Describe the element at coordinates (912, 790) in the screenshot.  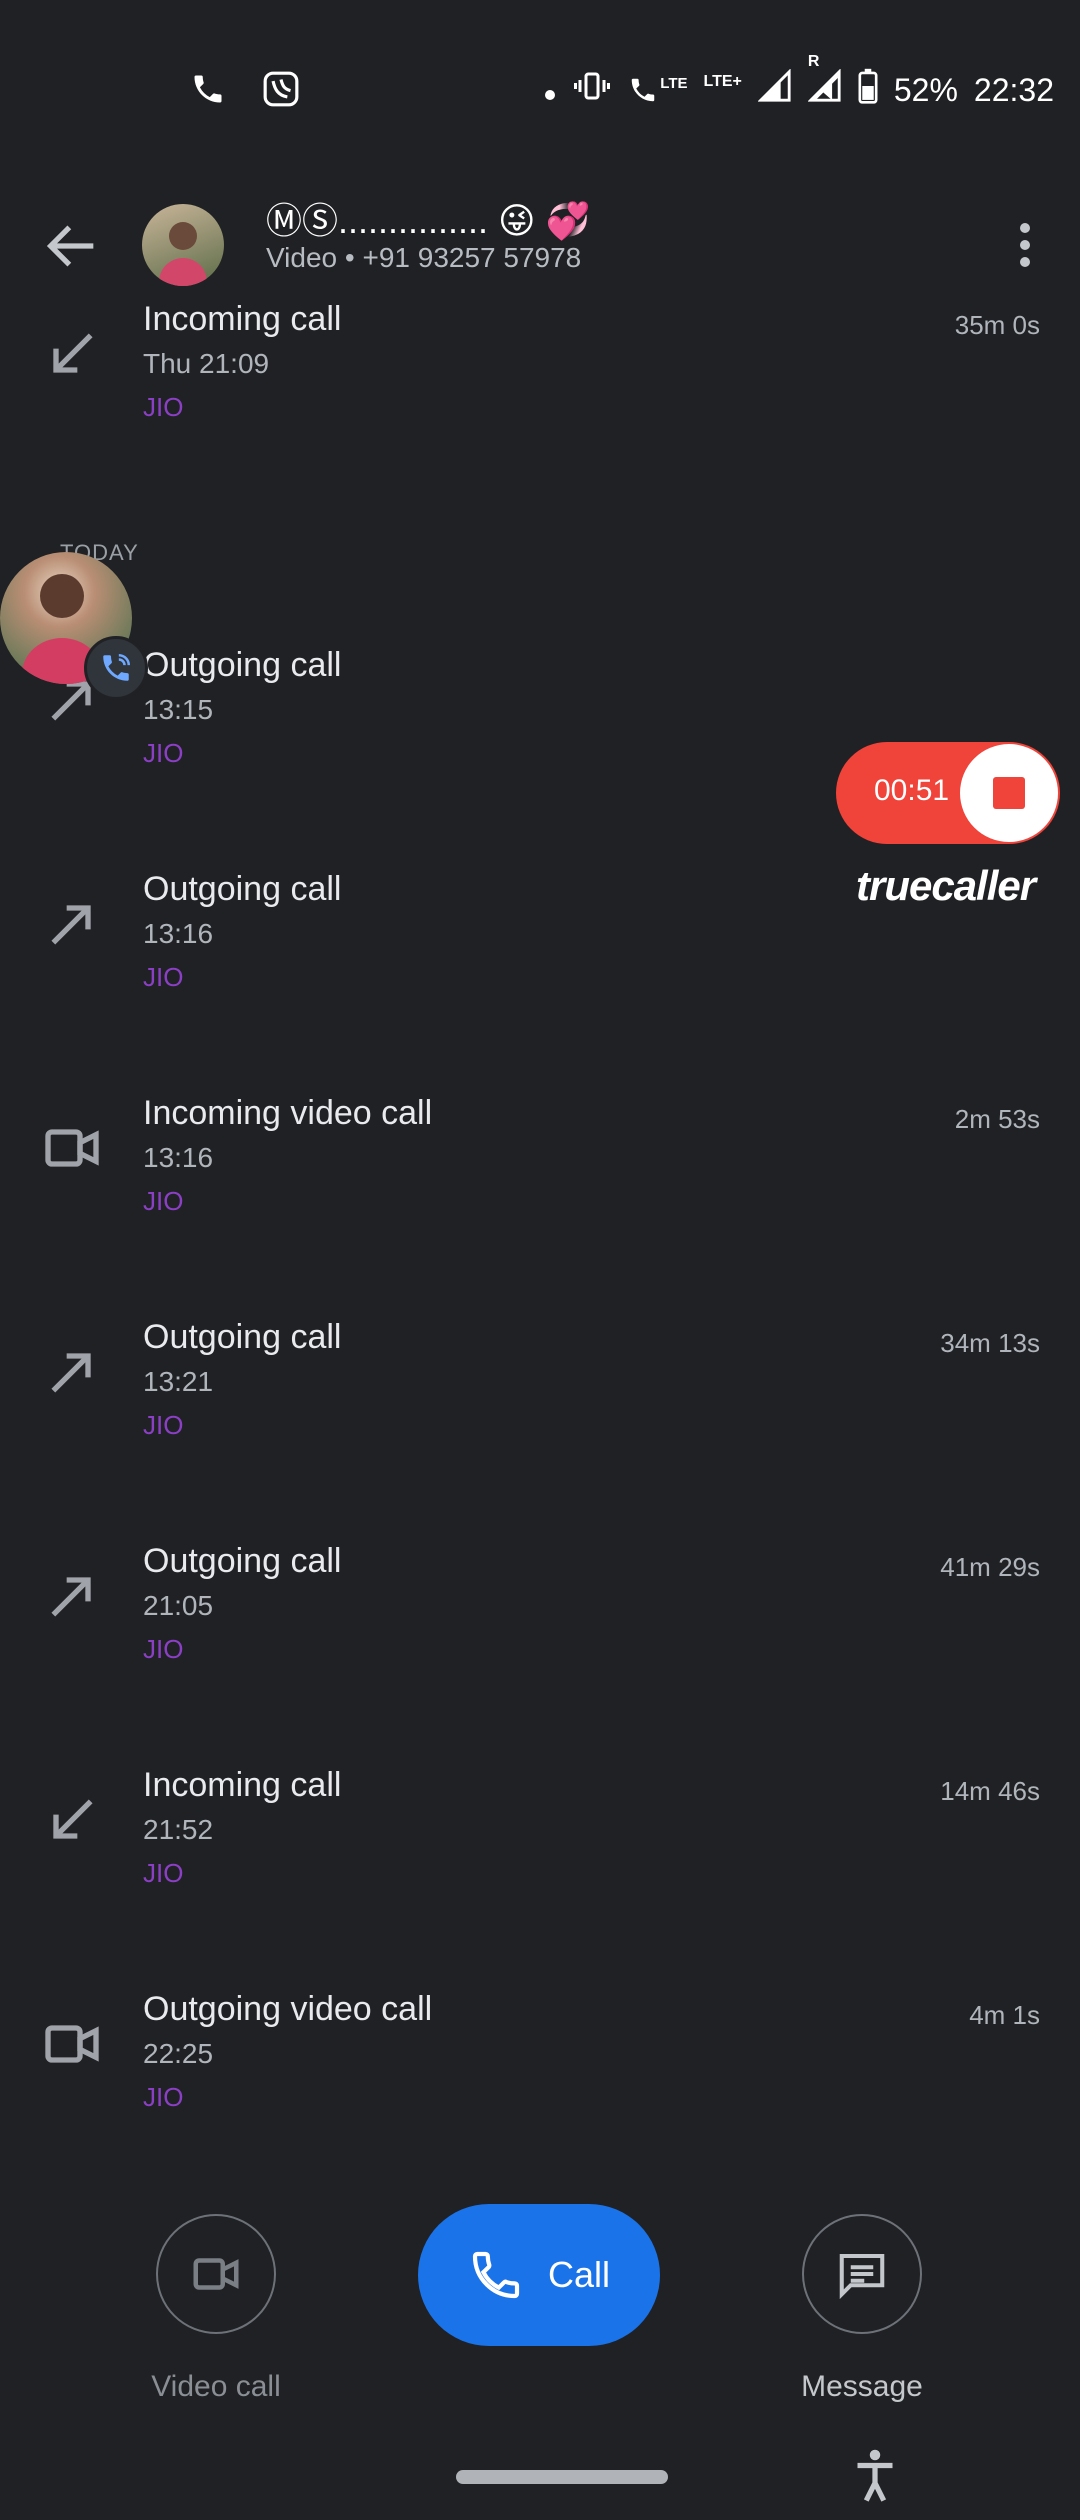
I see `recording-timer: 00:51` at that location.